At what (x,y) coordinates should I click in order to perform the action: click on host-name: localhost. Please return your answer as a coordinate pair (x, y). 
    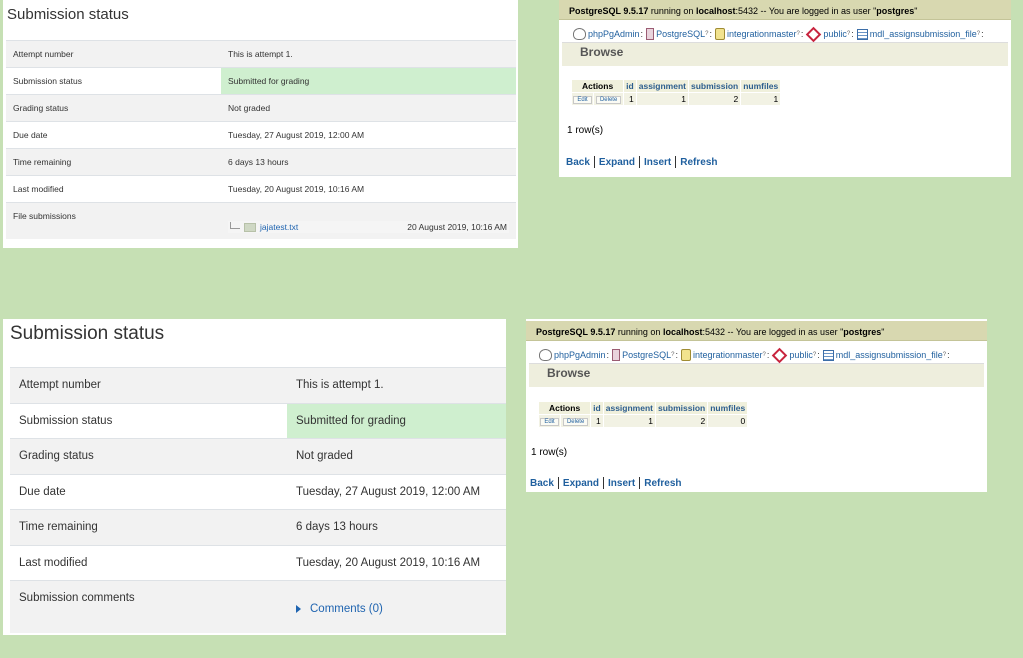
    Looking at the image, I should click on (682, 332).